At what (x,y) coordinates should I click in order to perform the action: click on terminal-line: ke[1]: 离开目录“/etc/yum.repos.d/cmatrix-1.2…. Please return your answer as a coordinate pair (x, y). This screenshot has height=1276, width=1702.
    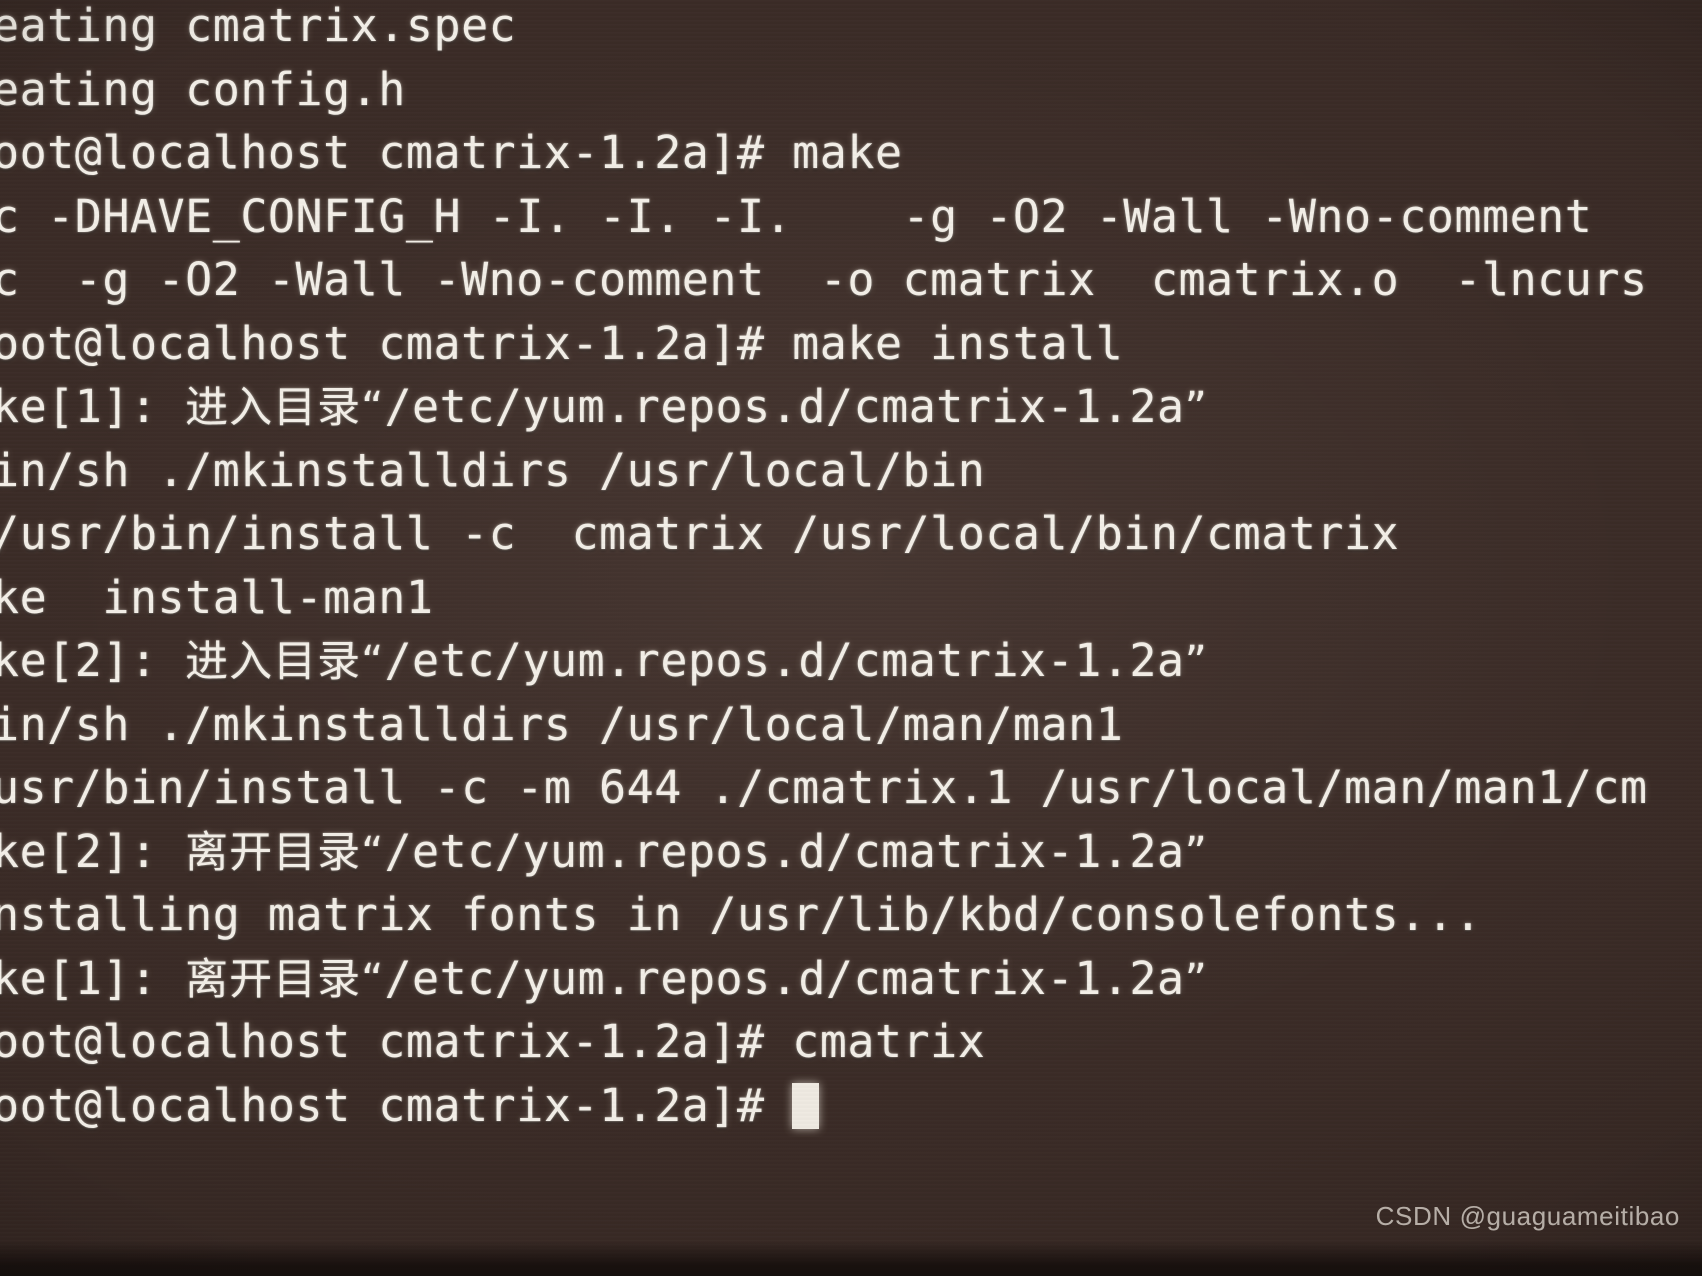
    Looking at the image, I should click on (604, 978).